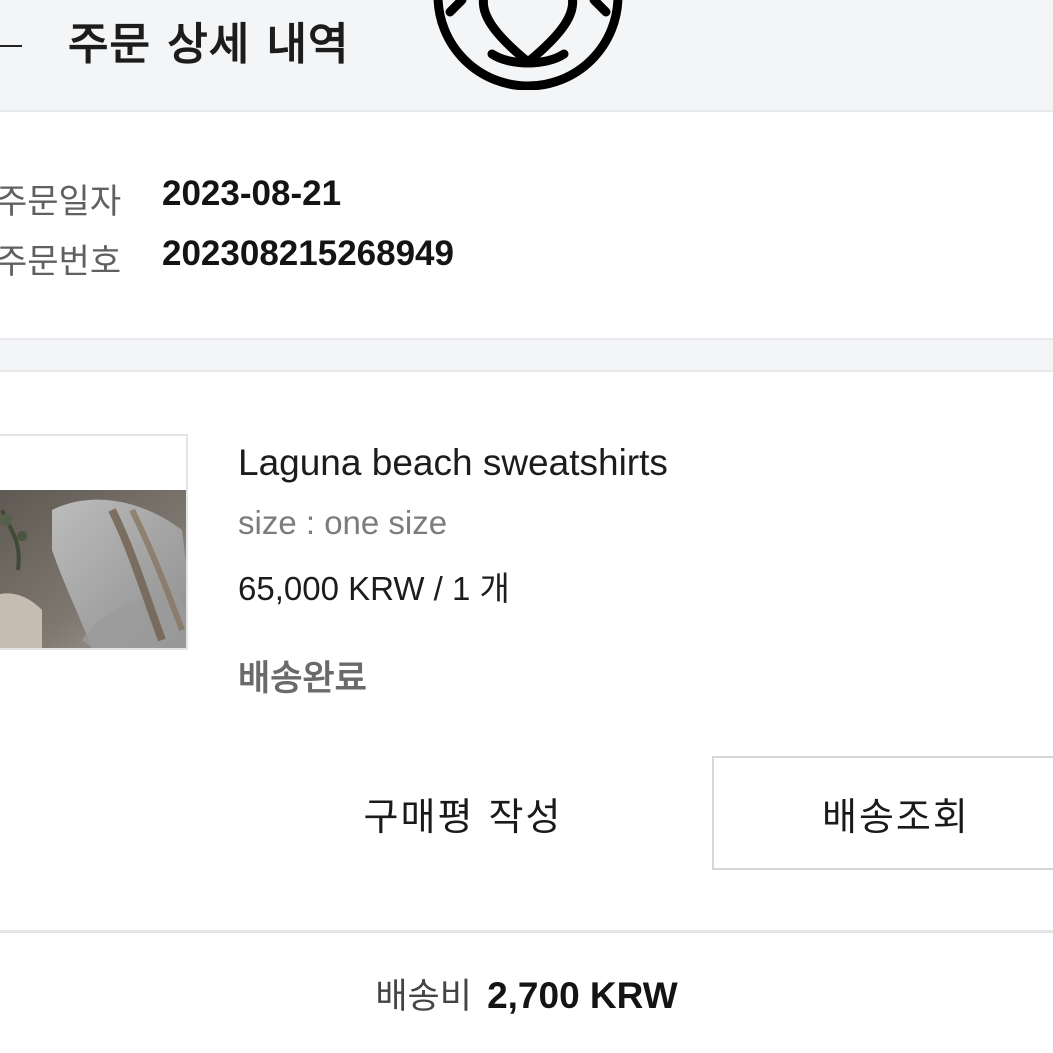 This screenshot has height=1053, width=1053. I want to click on shipping-fee-label: 배송비, so click(423, 997).